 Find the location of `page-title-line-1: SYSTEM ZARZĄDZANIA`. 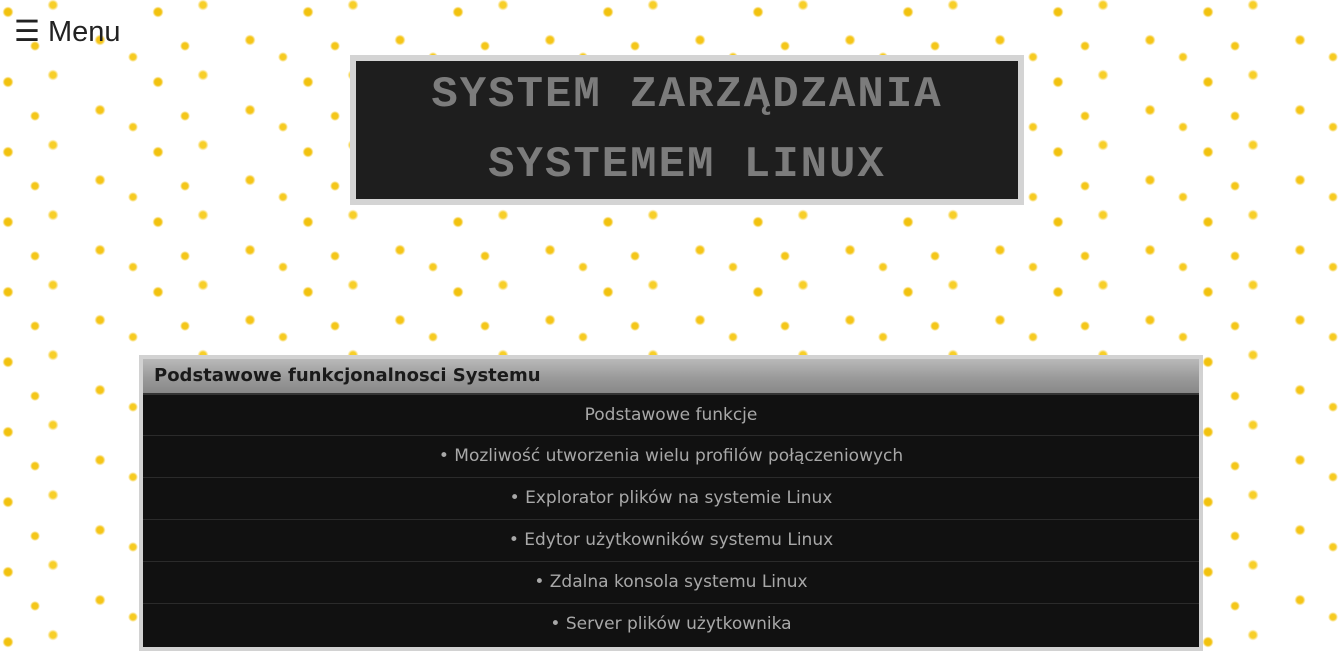

page-title-line-1: SYSTEM ZARZĄDZANIA is located at coordinates (687, 95).